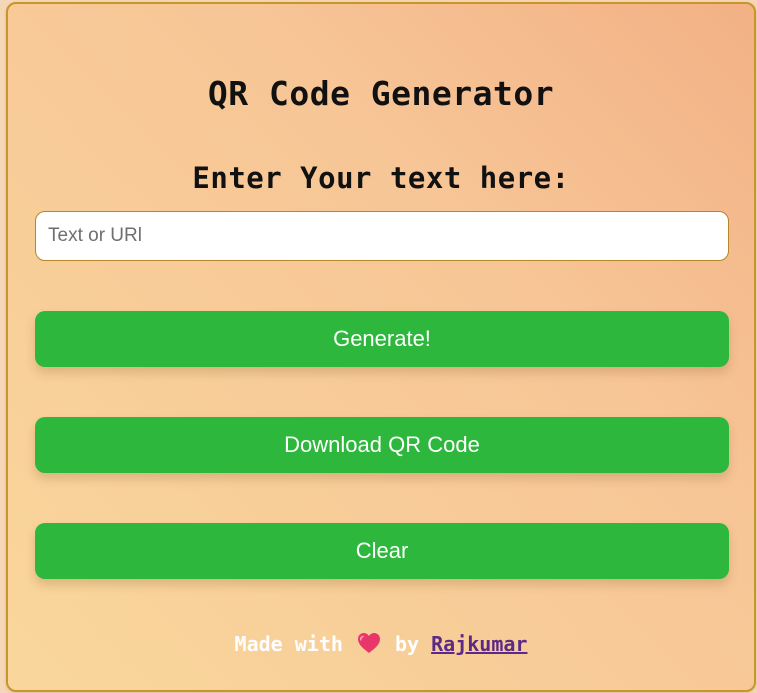 This screenshot has width=757, height=693. I want to click on input-prompt-heading: Enter Your text here:, so click(381, 178).